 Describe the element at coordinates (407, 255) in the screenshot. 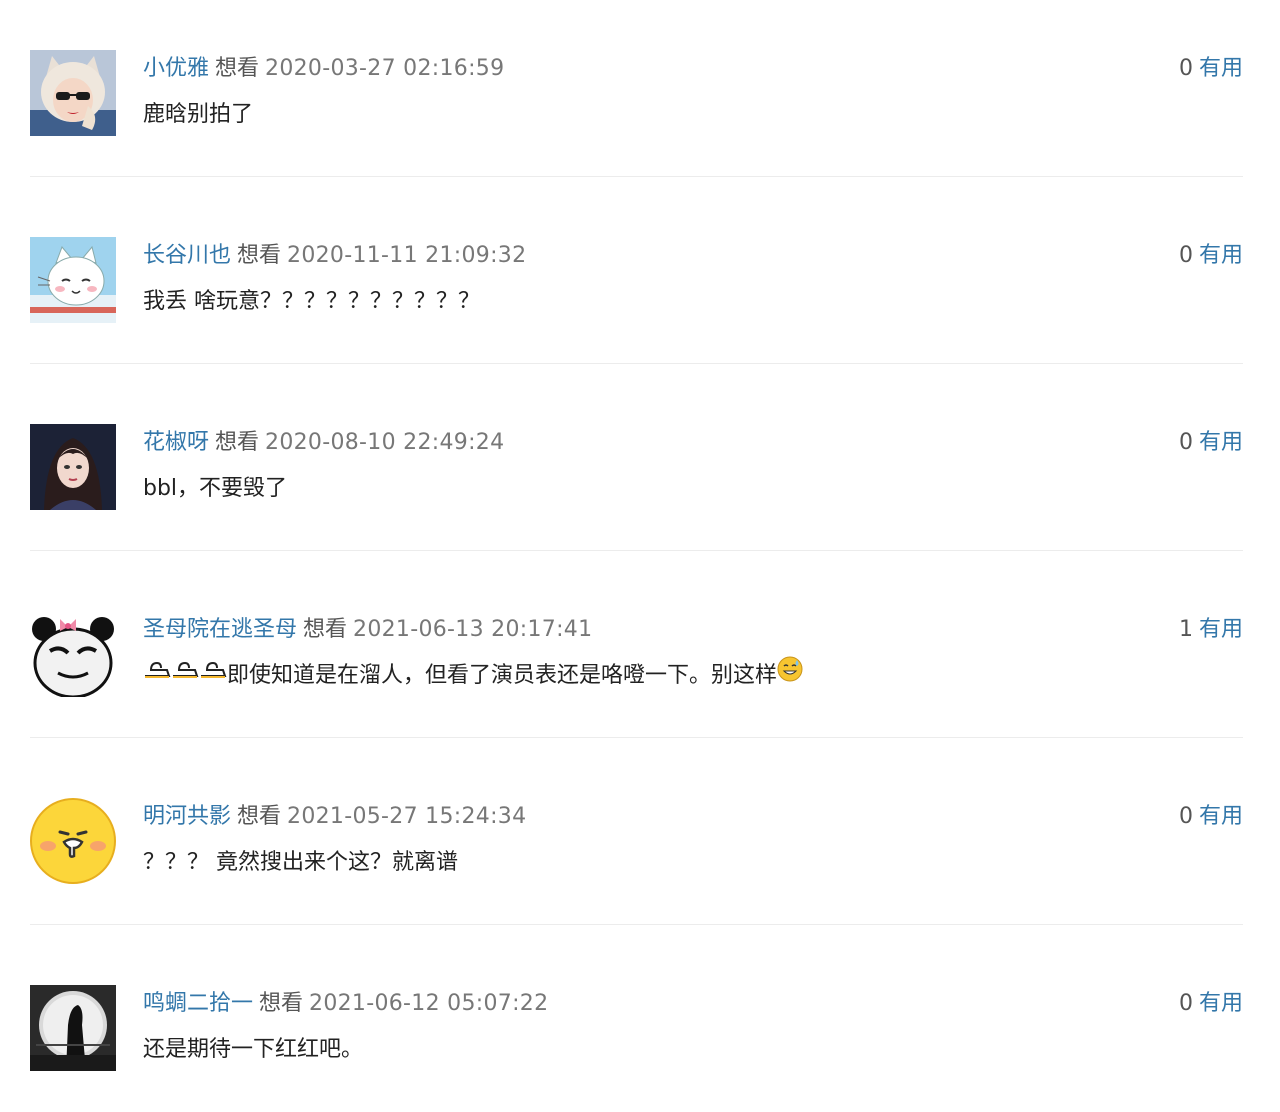

I see `comment-time: 2020-11-11 21:09:32` at that location.